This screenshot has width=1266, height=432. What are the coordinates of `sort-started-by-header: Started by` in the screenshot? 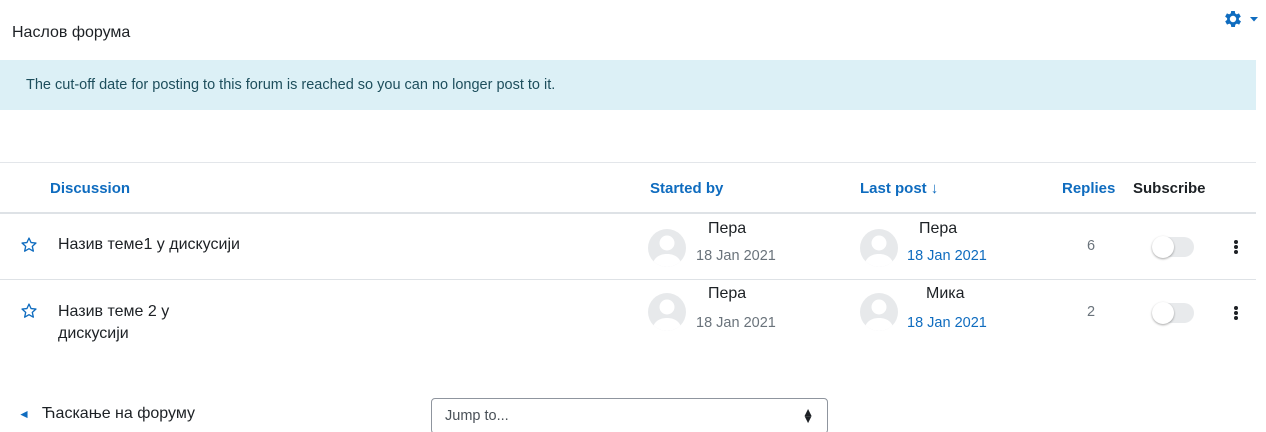 It's located at (686, 188).